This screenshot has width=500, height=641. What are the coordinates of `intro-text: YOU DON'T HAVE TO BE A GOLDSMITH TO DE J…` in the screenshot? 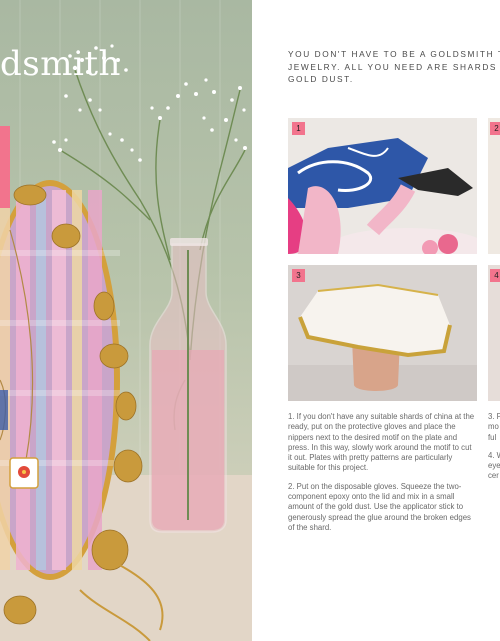 It's located at (394, 67).